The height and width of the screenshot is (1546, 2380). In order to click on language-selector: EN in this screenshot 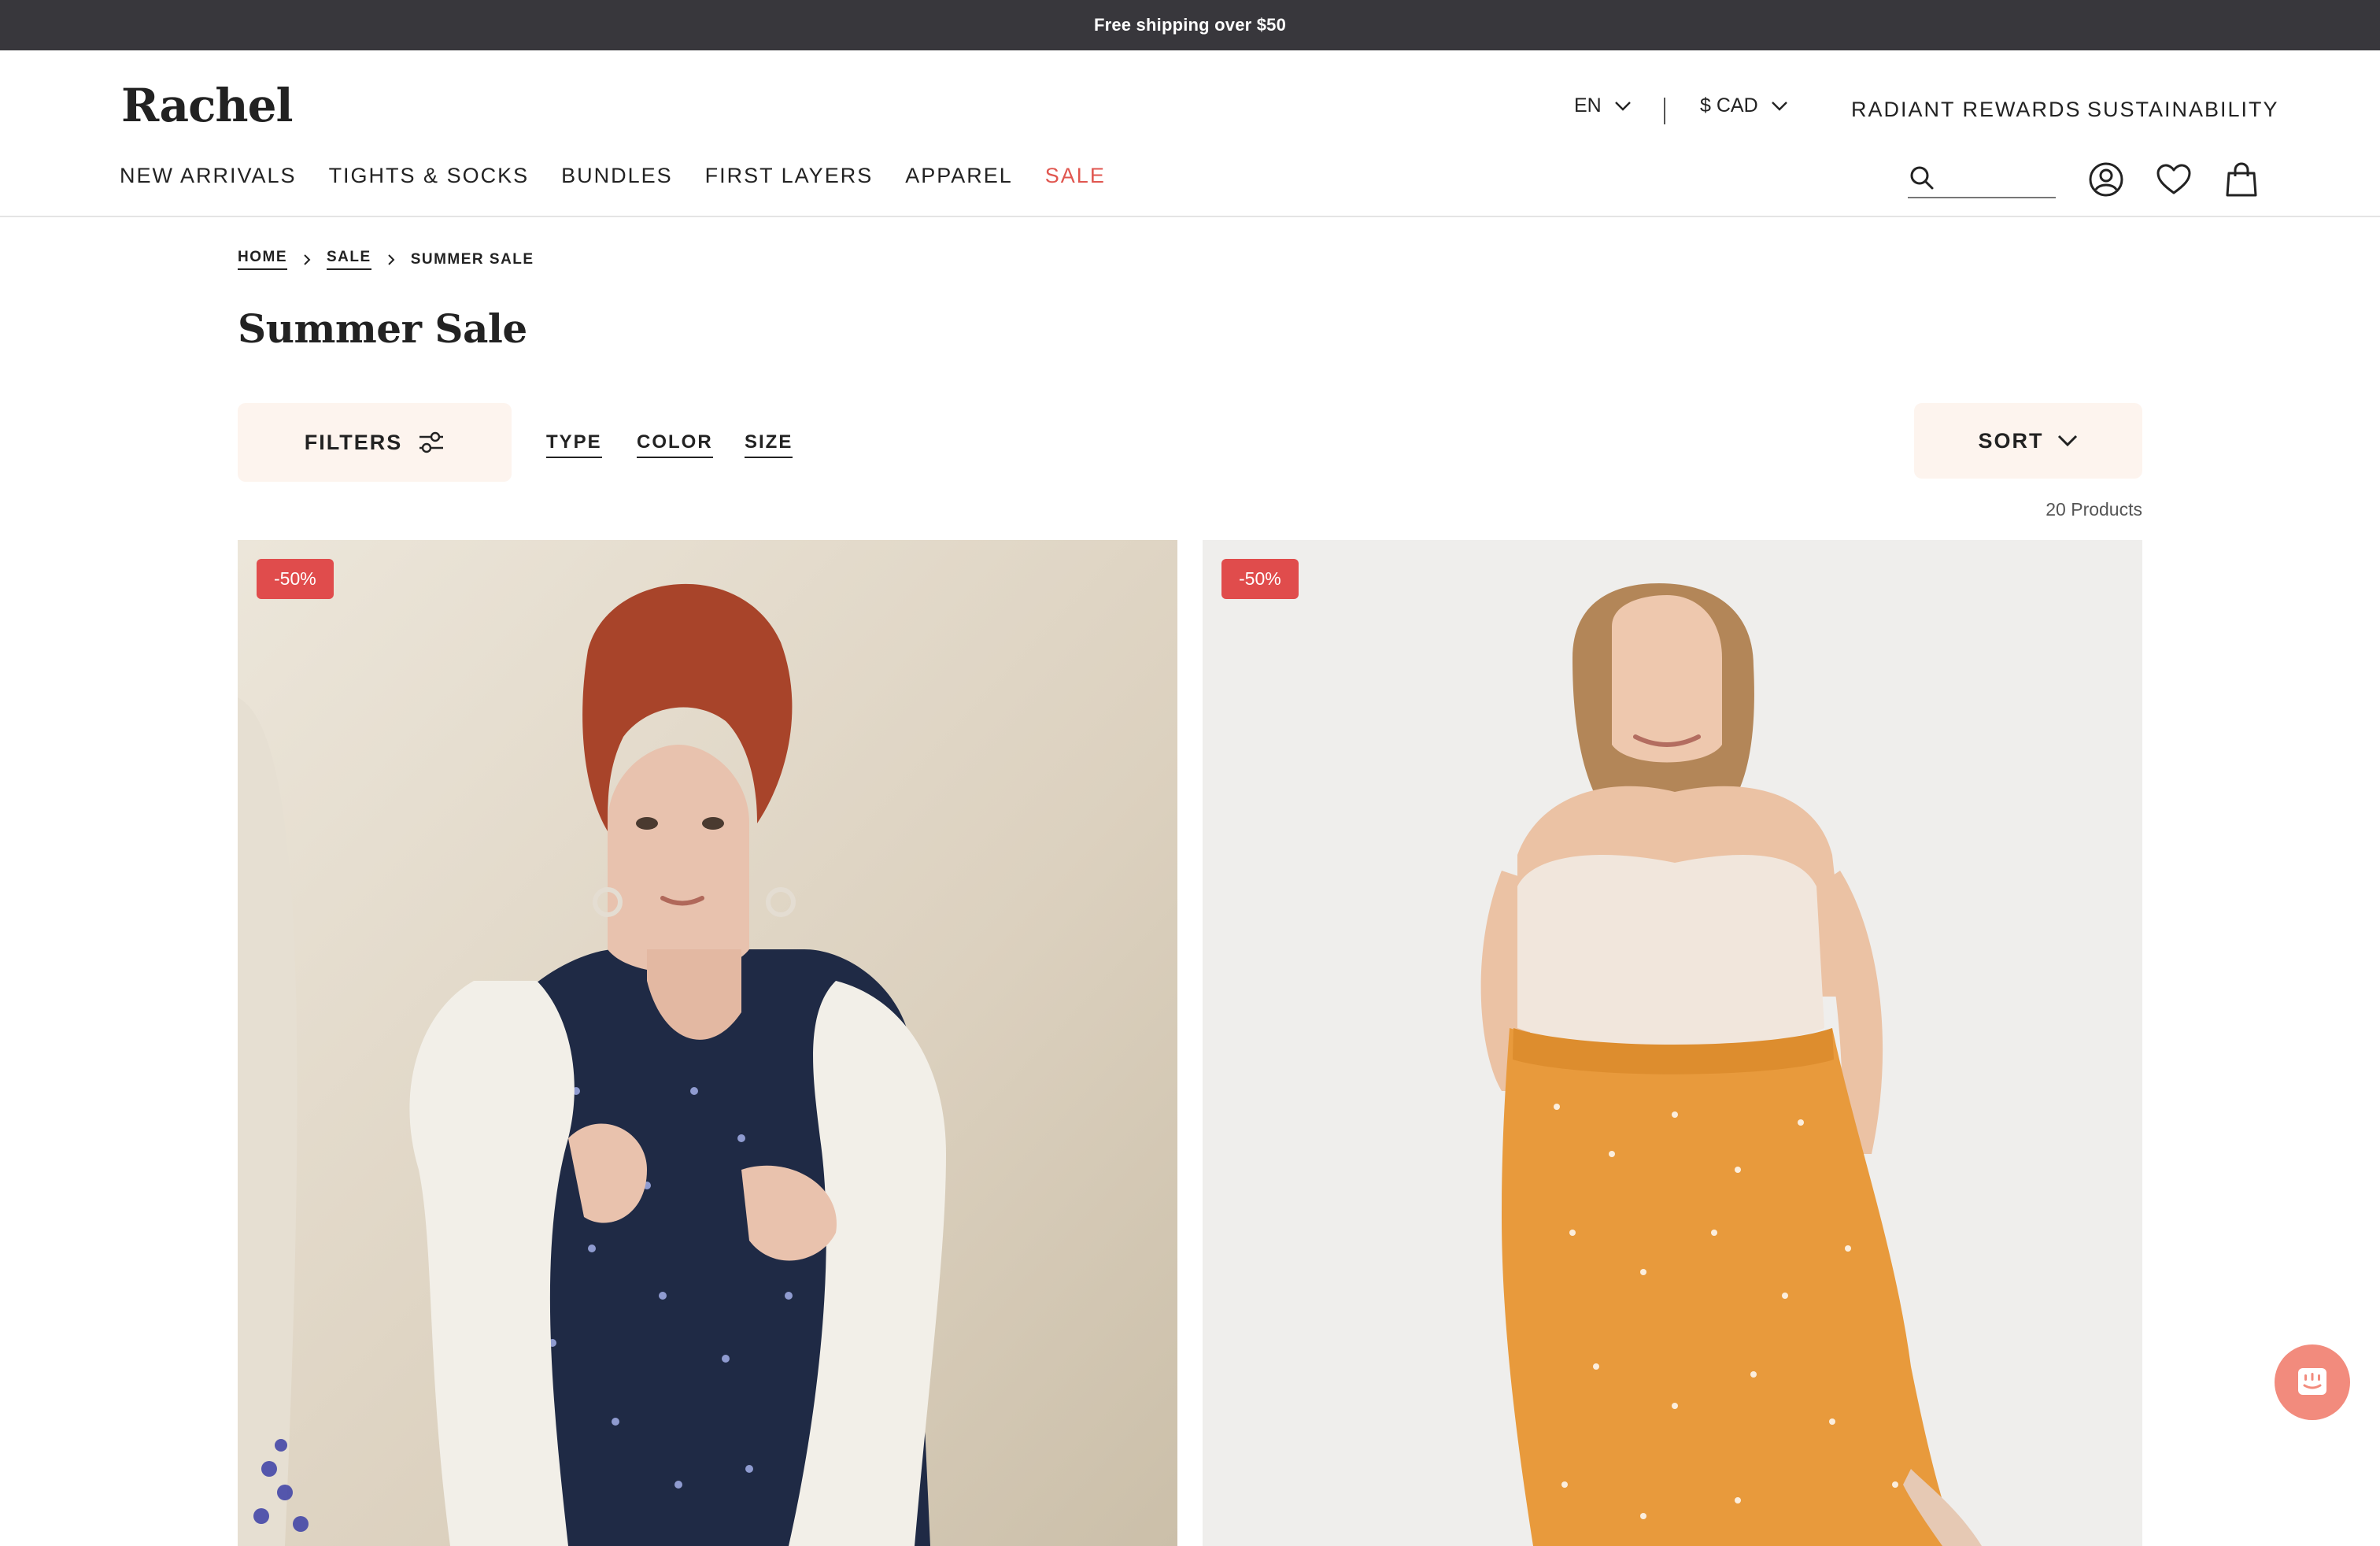, I will do `click(1603, 105)`.